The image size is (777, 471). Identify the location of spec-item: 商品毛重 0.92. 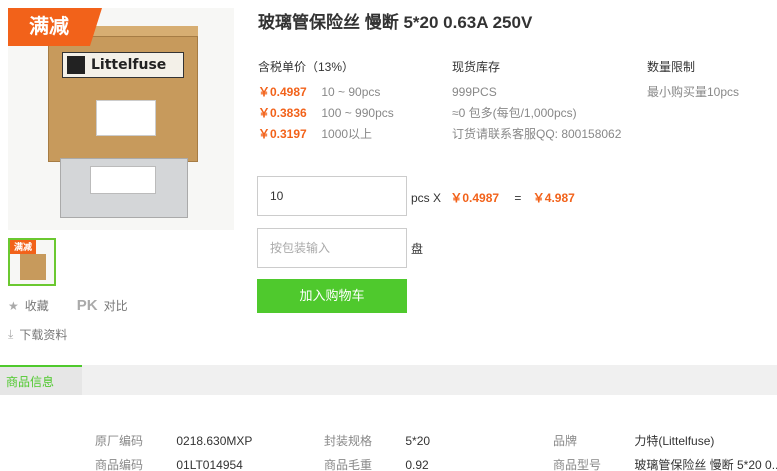
(376, 463).